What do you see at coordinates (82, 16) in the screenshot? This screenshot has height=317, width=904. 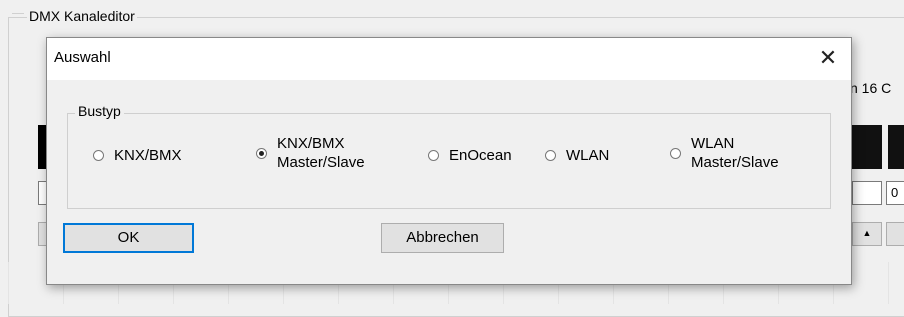 I see `dmx-editor-title: DMX Kanaleditor` at bounding box center [82, 16].